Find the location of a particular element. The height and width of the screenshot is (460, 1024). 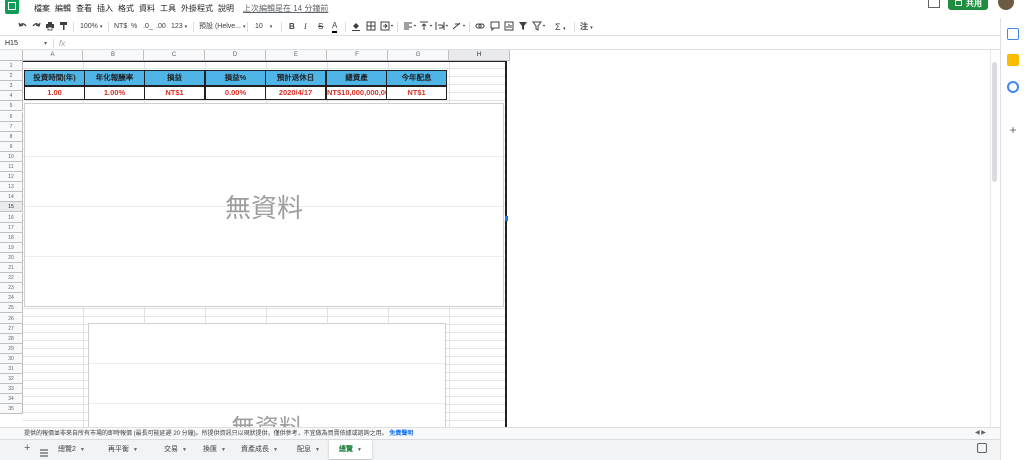

row-header-28: 28 is located at coordinates (11, 338).